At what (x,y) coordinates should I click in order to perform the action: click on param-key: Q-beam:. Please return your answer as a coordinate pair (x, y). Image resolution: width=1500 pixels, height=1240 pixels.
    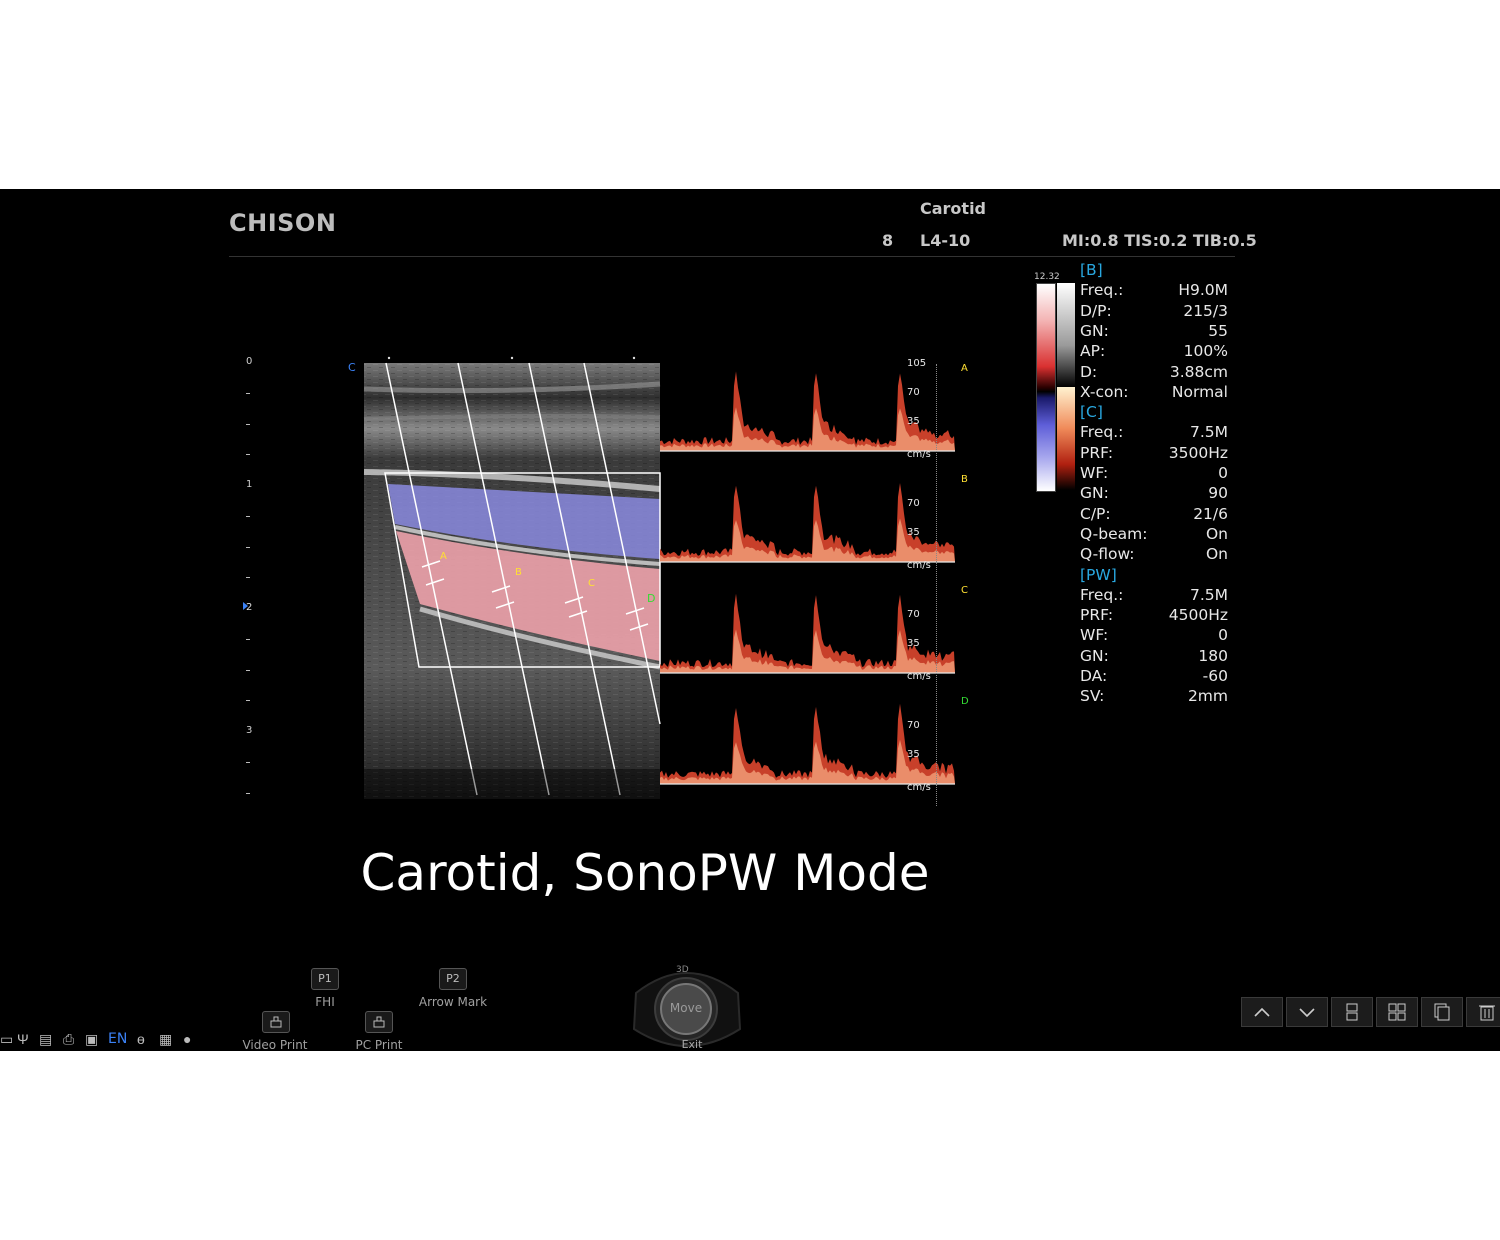
    Looking at the image, I should click on (1114, 533).